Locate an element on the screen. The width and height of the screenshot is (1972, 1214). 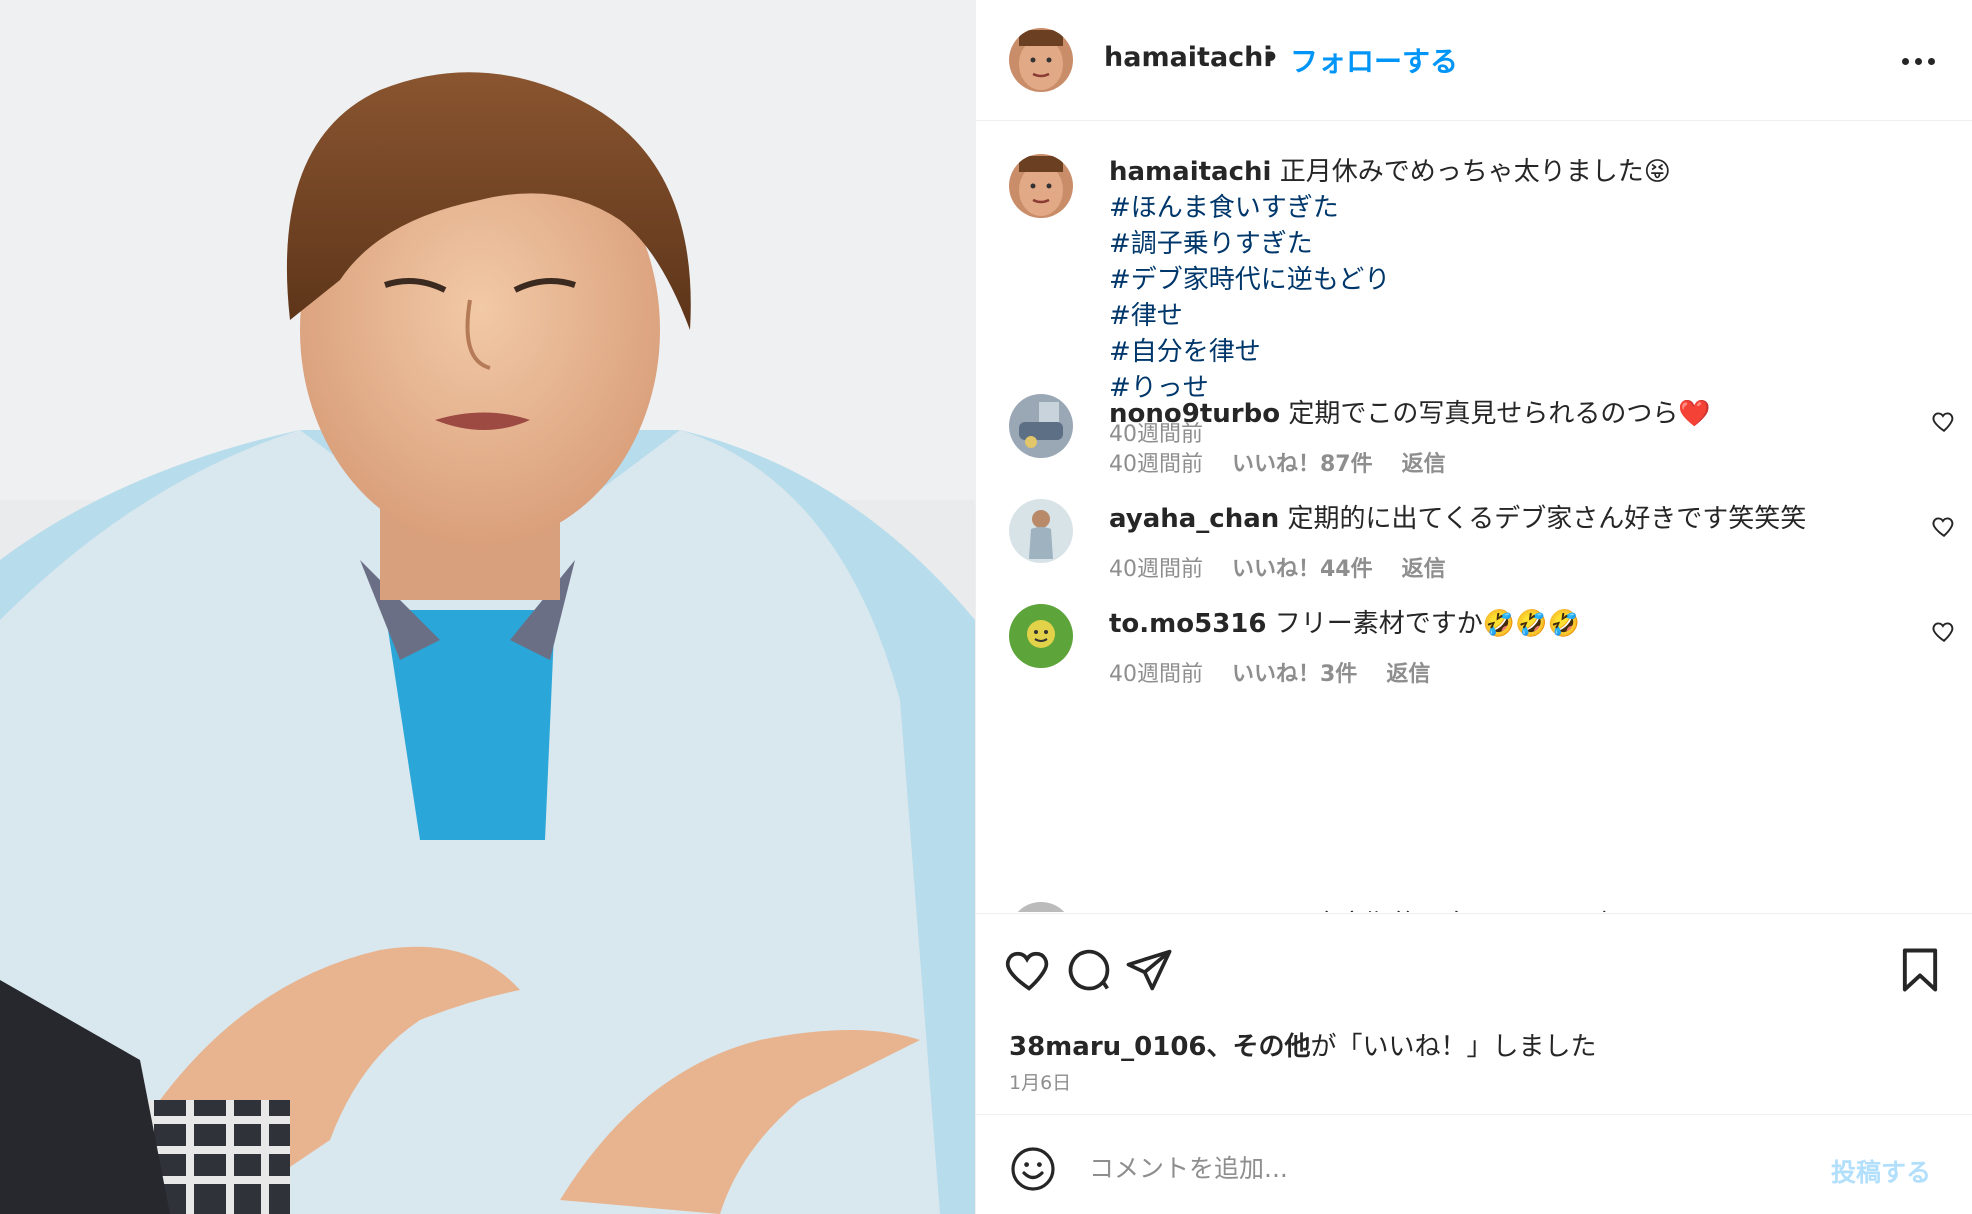
comment-meta: 40週間前 いいね！44件 返信 is located at coordinates (1288, 567).